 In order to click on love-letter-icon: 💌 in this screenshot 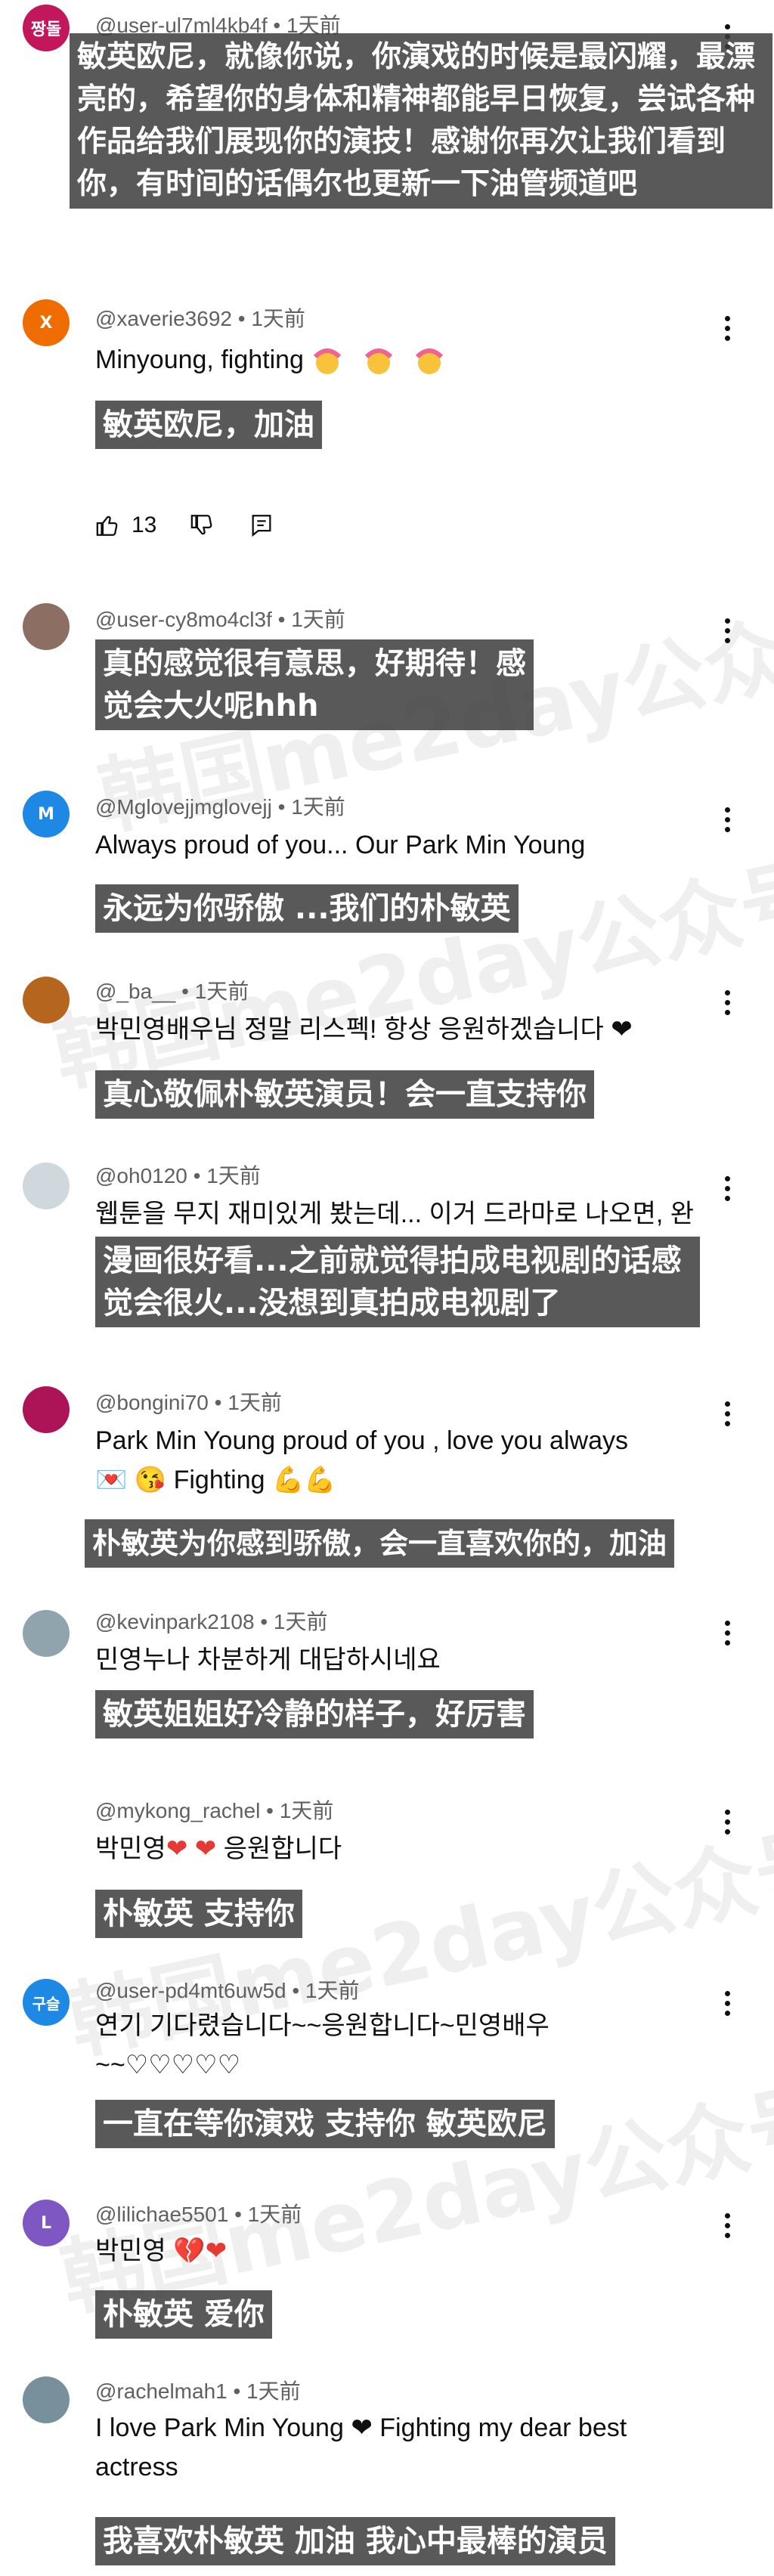, I will do `click(111, 1480)`.